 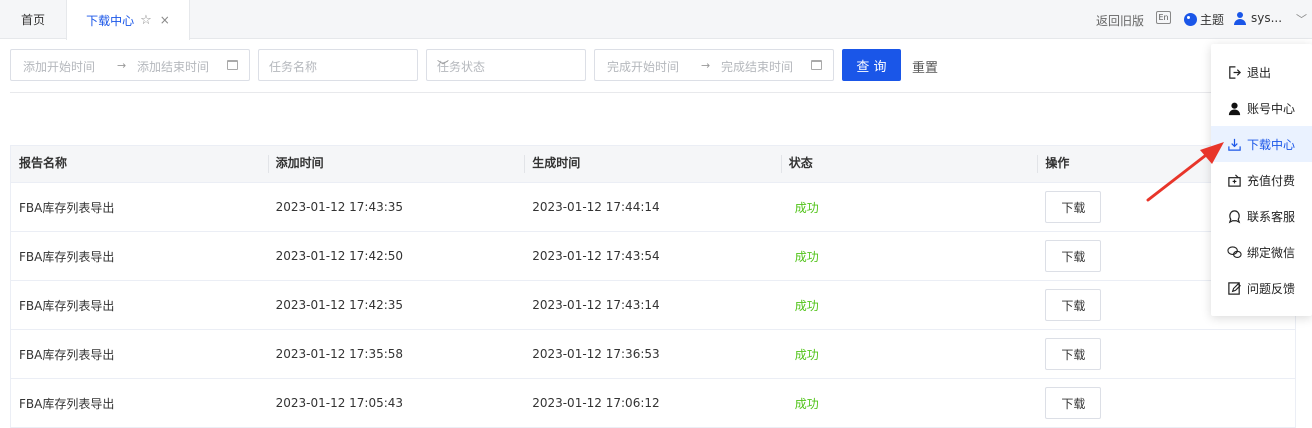 I want to click on wechat-icon, so click(x=1234, y=252).